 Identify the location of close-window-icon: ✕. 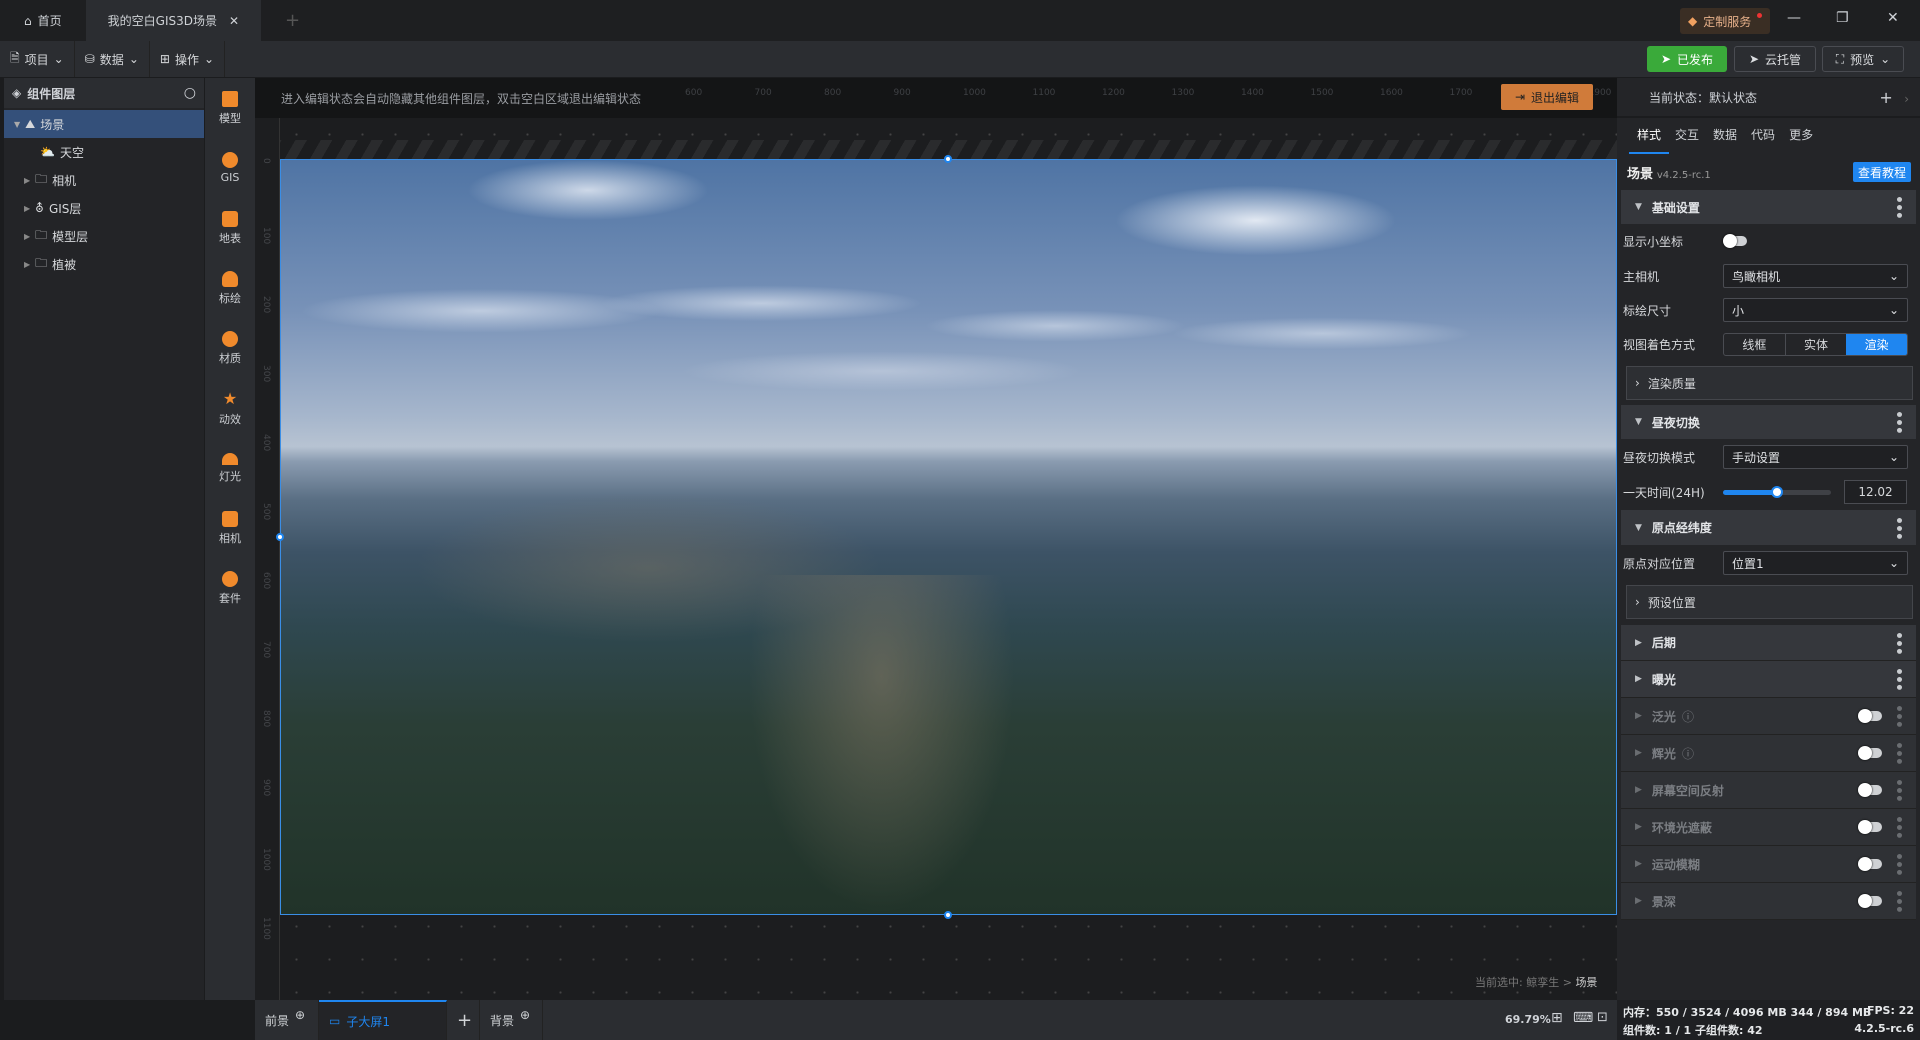
(1893, 18).